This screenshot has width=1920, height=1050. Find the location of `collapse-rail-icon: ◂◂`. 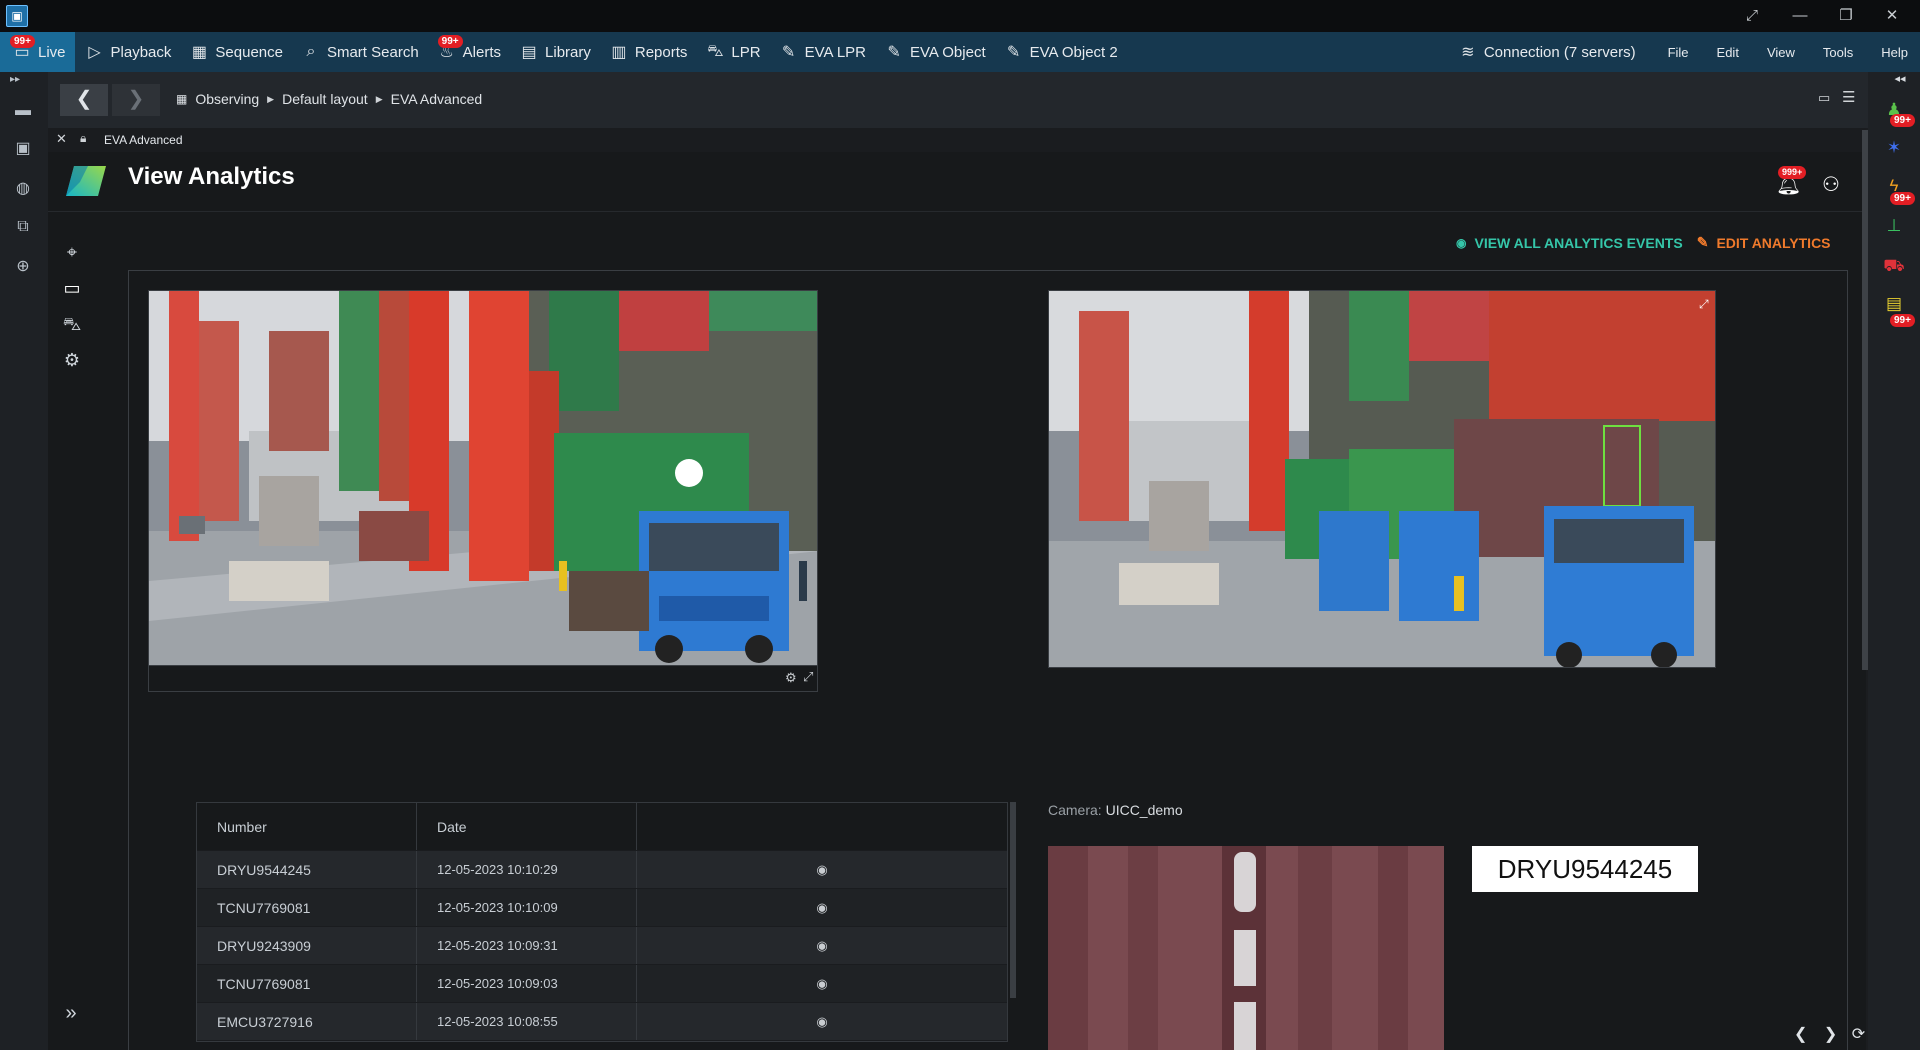

collapse-rail-icon: ◂◂ is located at coordinates (1900, 84).